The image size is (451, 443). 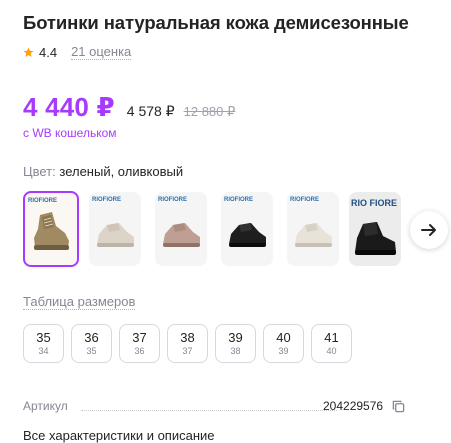 I want to click on star-icon, so click(x=28, y=52).